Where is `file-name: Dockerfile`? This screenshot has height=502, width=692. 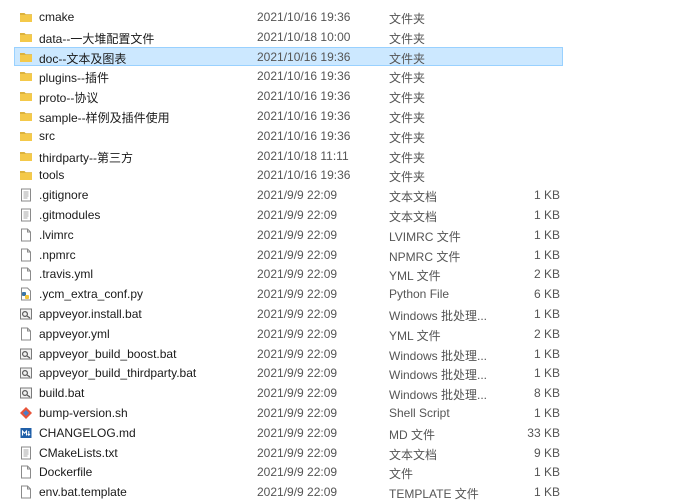
file-name: Dockerfile is located at coordinates (66, 472).